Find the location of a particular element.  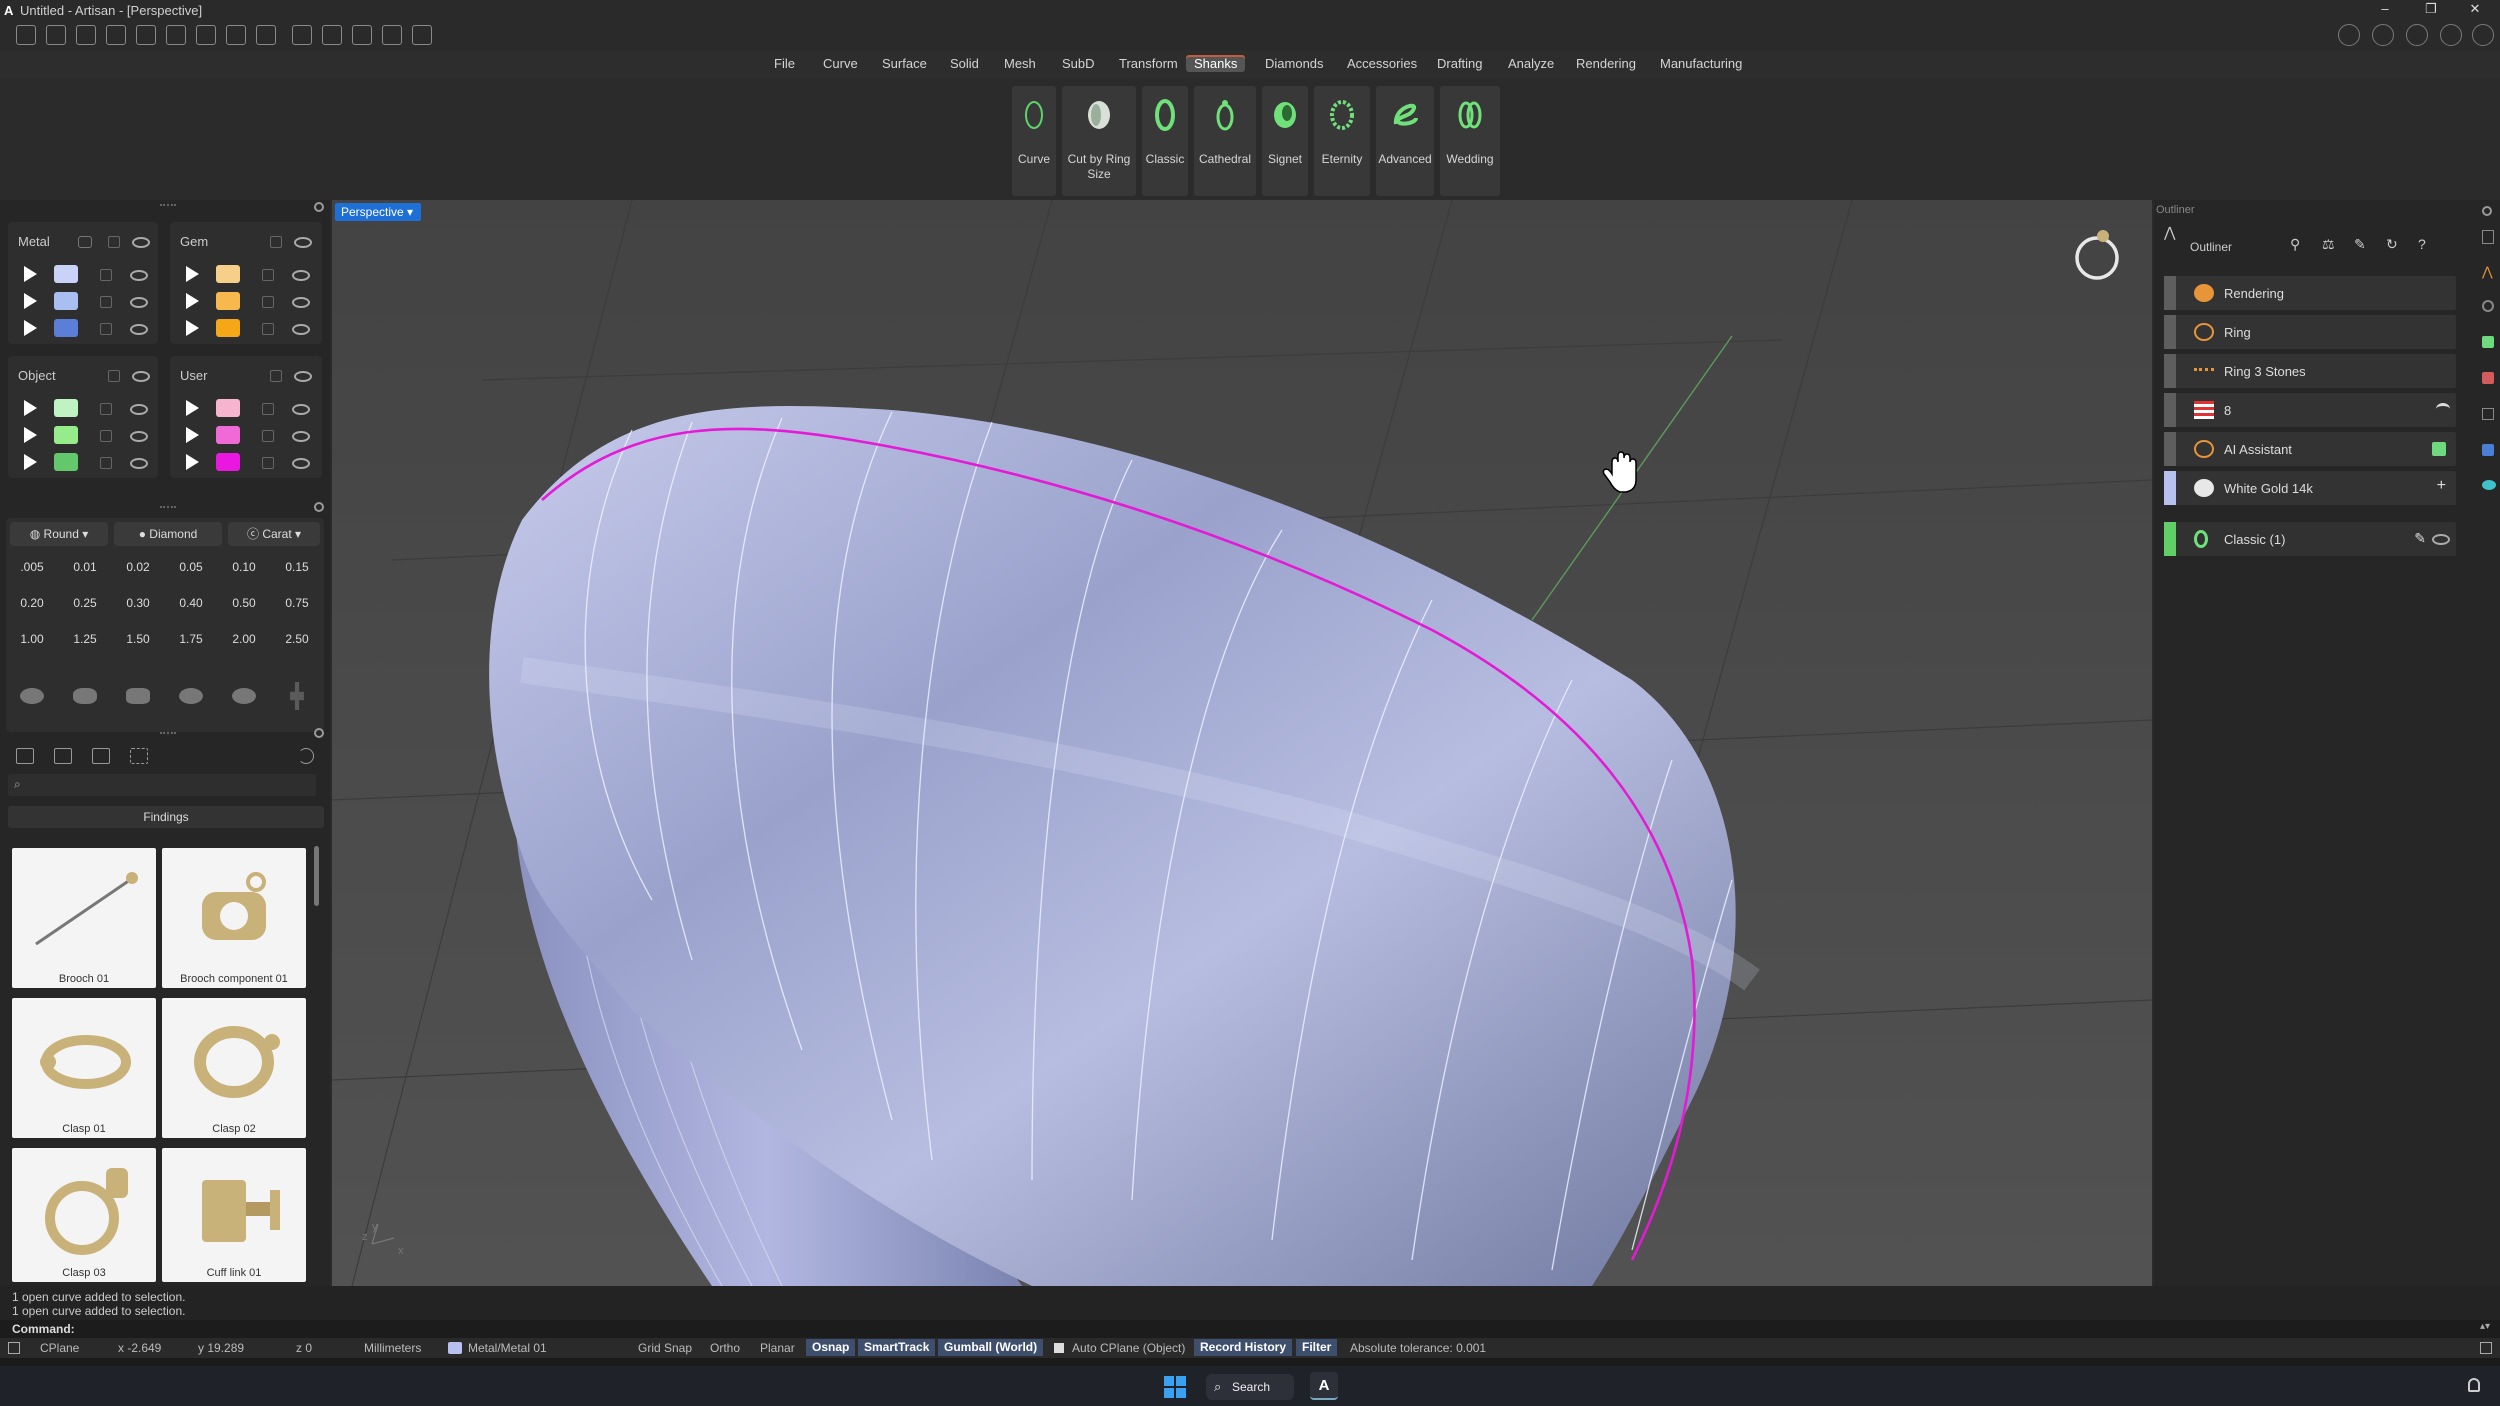

carat-size-button: 1.00 is located at coordinates (32, 639).